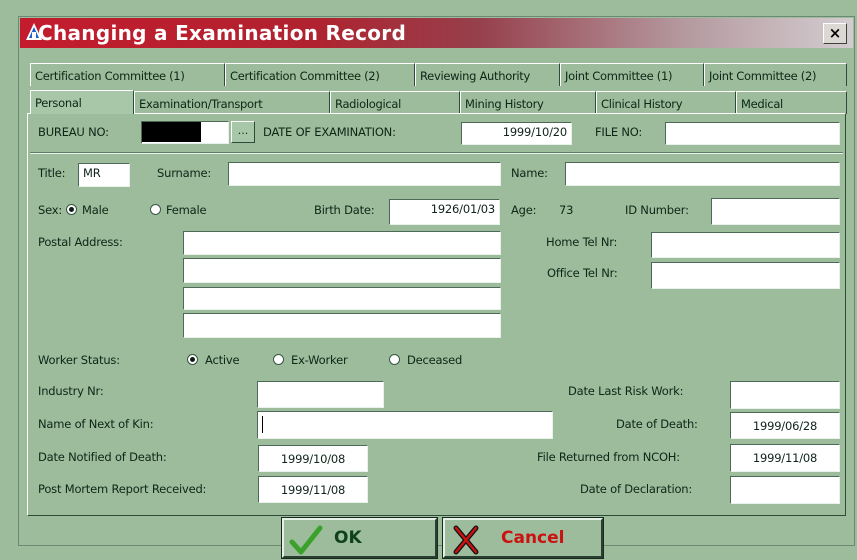 The height and width of the screenshot is (560, 857). What do you see at coordinates (394, 359) in the screenshot?
I see `worker-deceased-radio` at bounding box center [394, 359].